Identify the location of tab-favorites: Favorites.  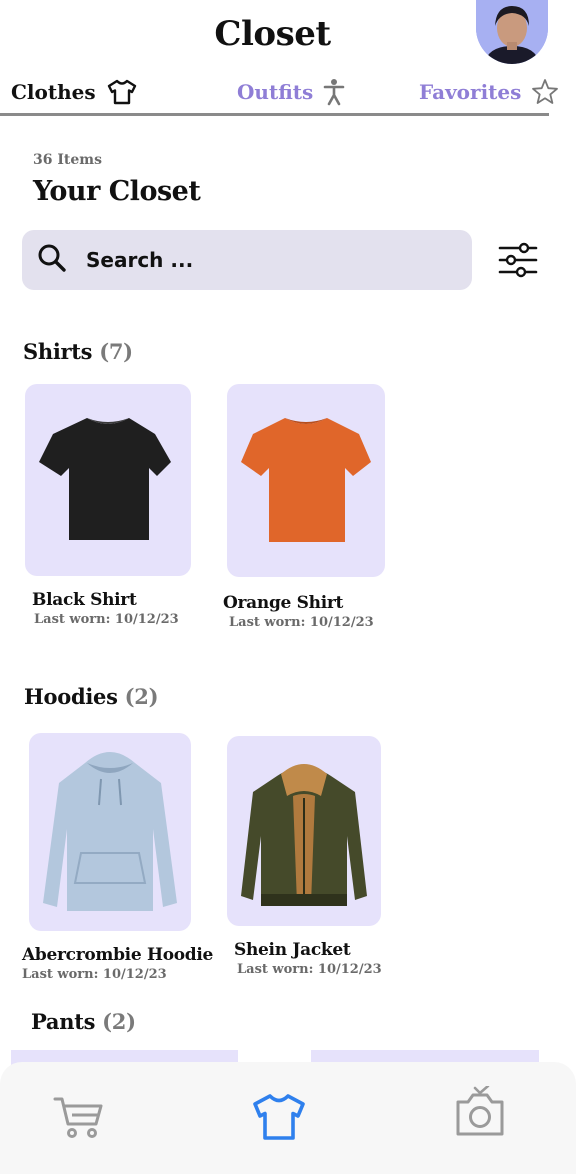
(489, 92).